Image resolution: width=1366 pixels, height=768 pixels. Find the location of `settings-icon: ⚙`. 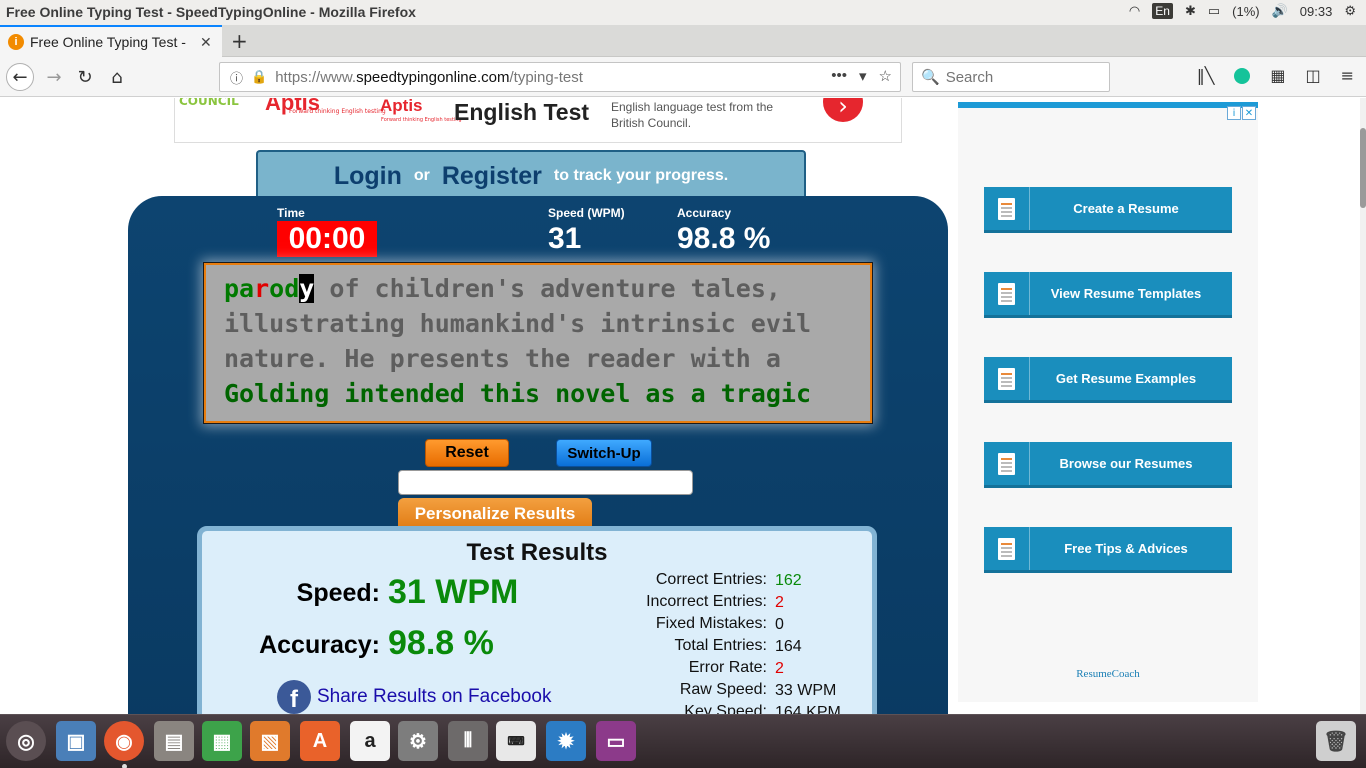

settings-icon: ⚙ is located at coordinates (418, 741).